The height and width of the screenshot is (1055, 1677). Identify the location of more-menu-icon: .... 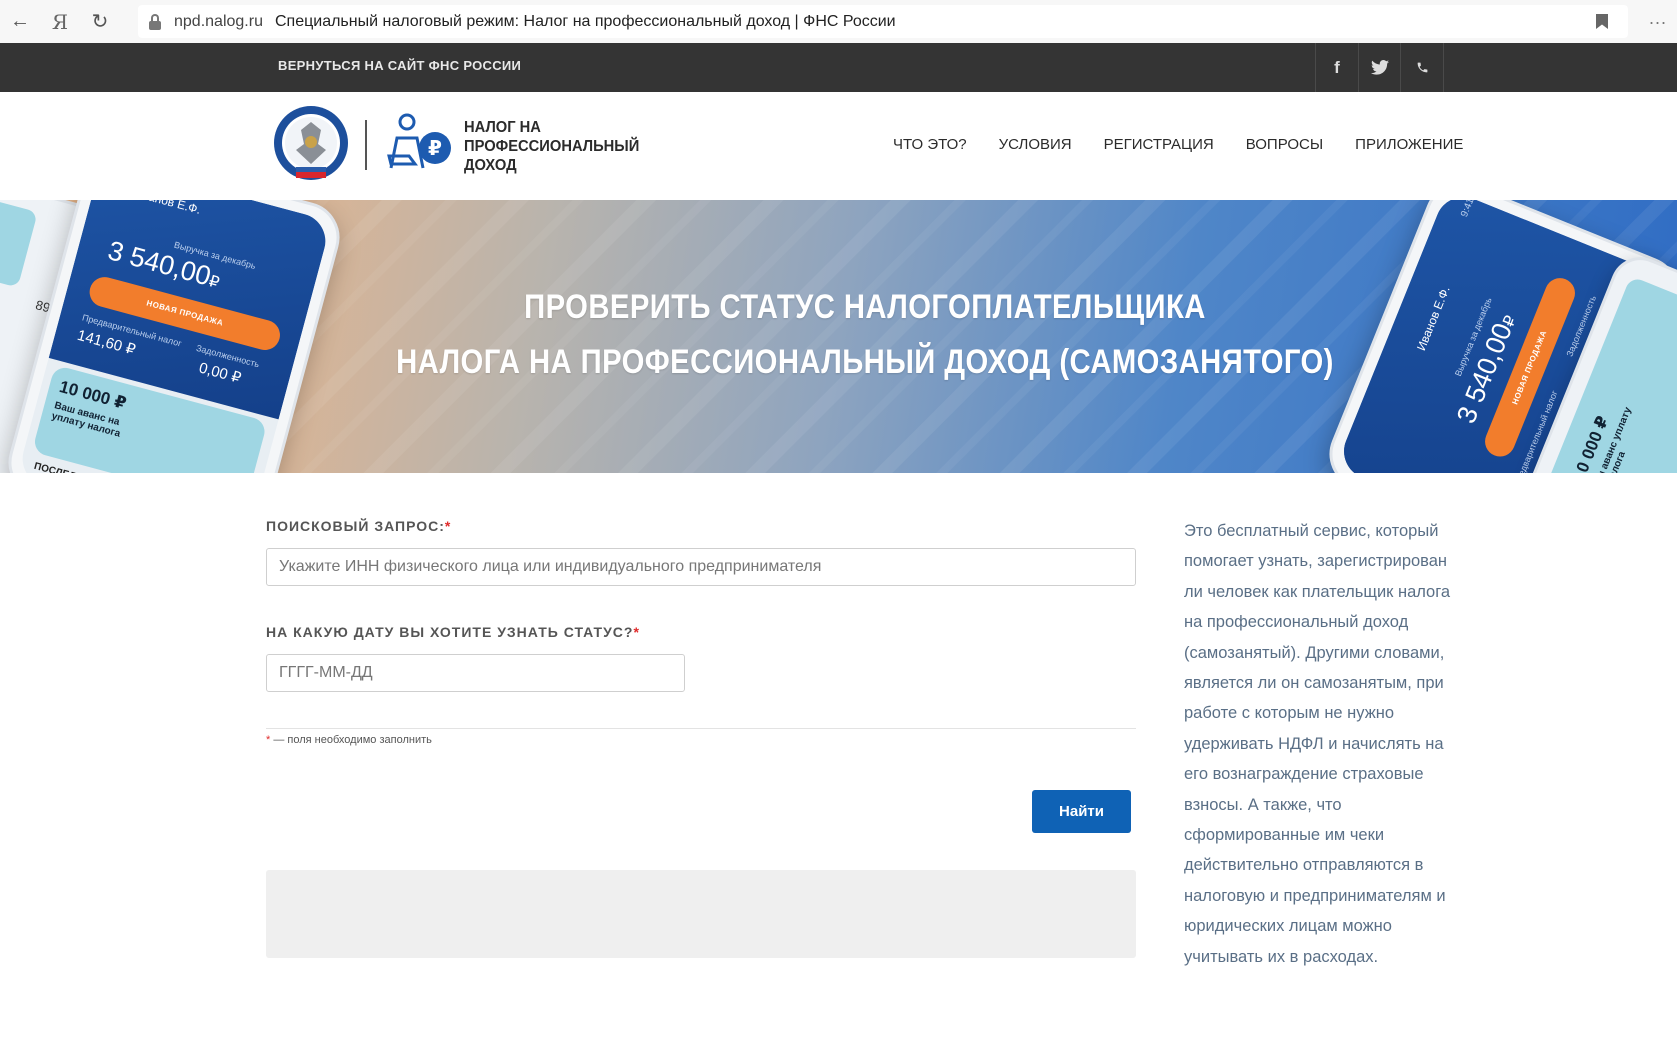
(1658, 18).